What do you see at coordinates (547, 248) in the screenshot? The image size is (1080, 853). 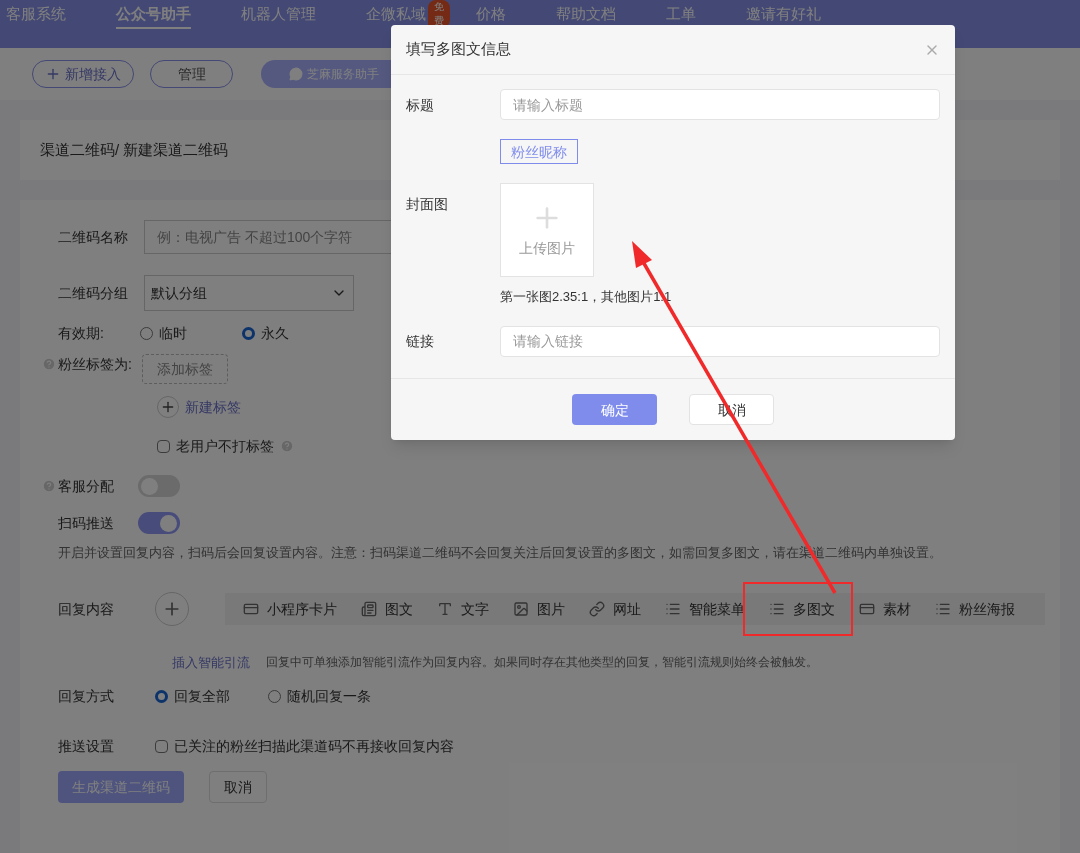 I see `upload-label: 上传图片` at bounding box center [547, 248].